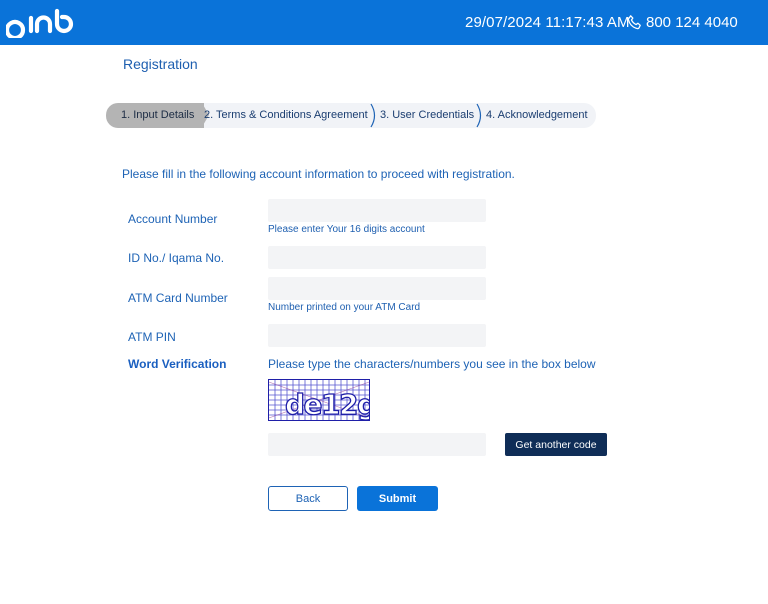 This screenshot has width=768, height=604. Describe the element at coordinates (537, 115) in the screenshot. I see `step-acknowledgement: 4. Acknowledgement` at that location.